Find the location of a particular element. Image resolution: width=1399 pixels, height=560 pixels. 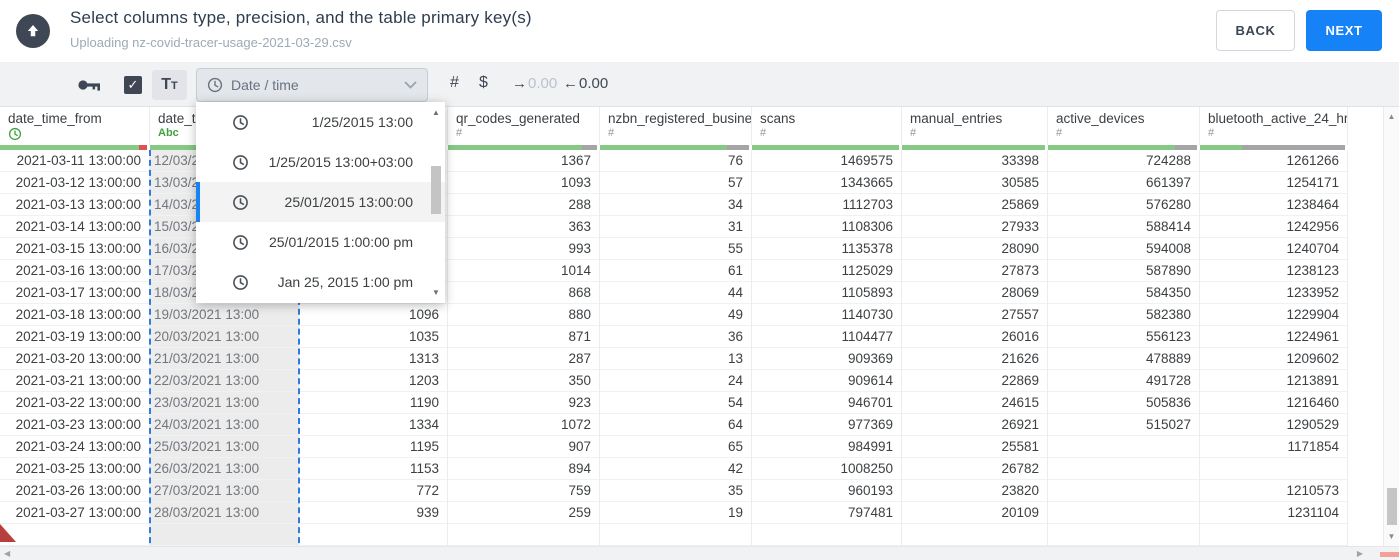

table-cell: 20/03/2021 13:00 is located at coordinates (224, 337).